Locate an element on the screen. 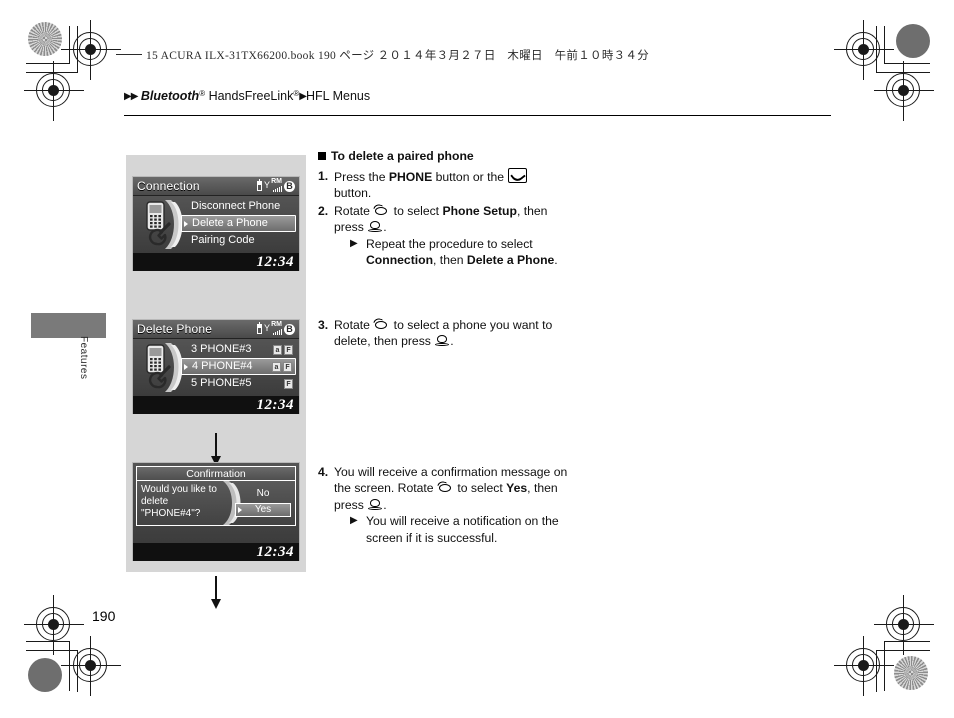 The height and width of the screenshot is (718, 954). registration-mark-top-right is located at coordinates (889, 65).